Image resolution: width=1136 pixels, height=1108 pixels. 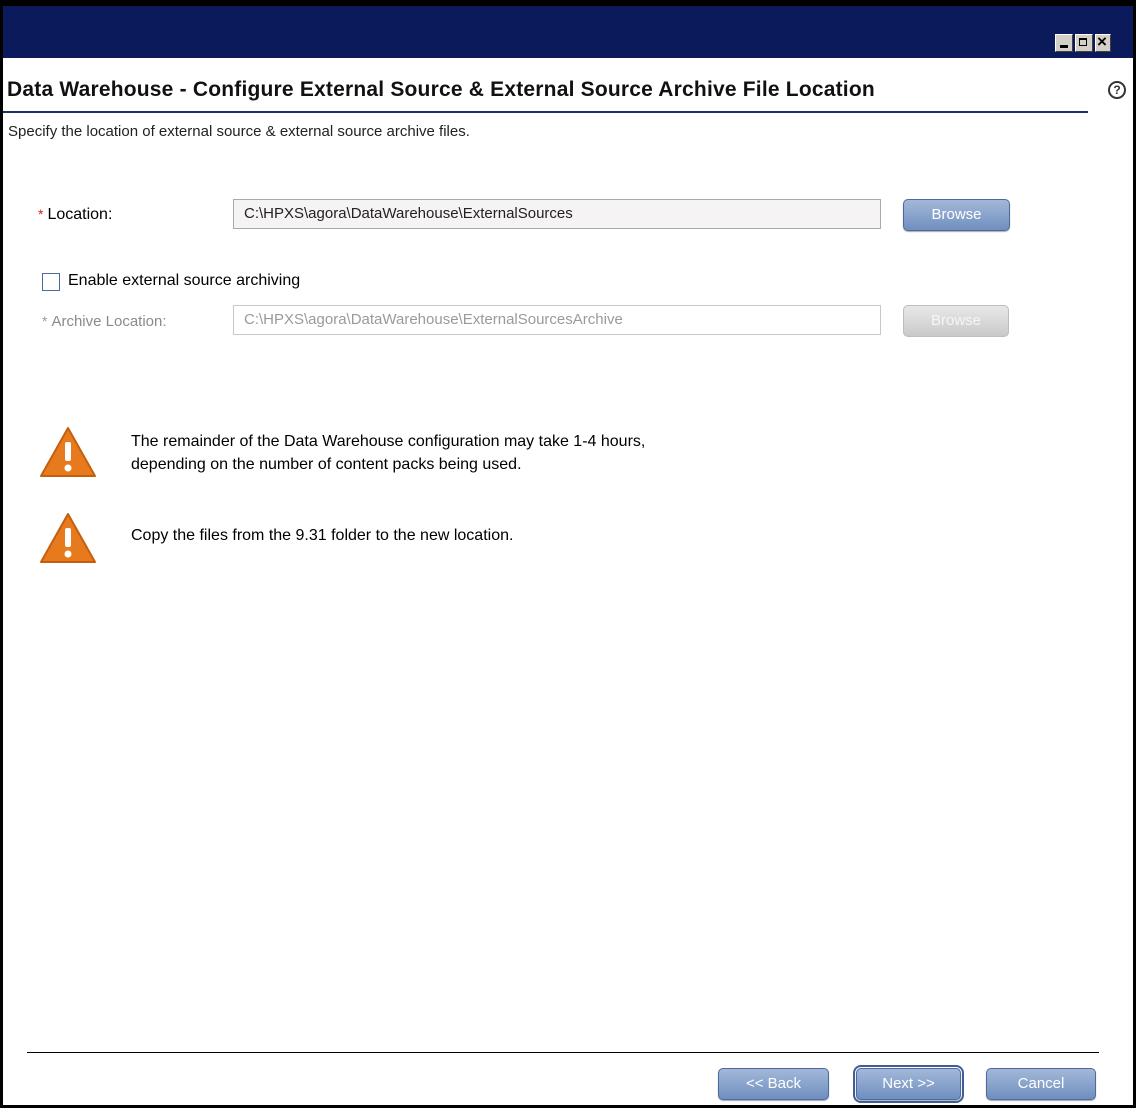 What do you see at coordinates (956, 215) in the screenshot?
I see `location-browse-button: Browse` at bounding box center [956, 215].